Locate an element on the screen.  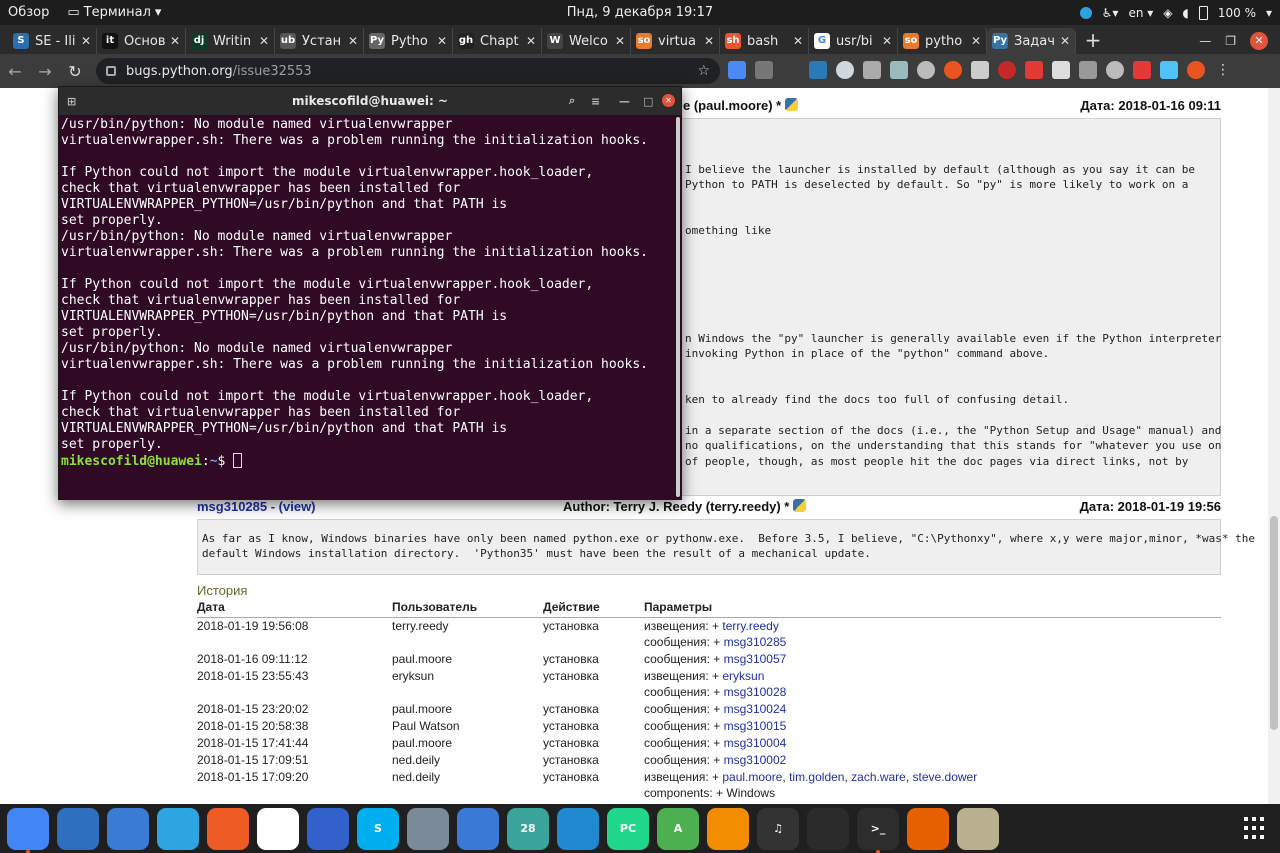
close-icon: ✕ is located at coordinates (668, 100).